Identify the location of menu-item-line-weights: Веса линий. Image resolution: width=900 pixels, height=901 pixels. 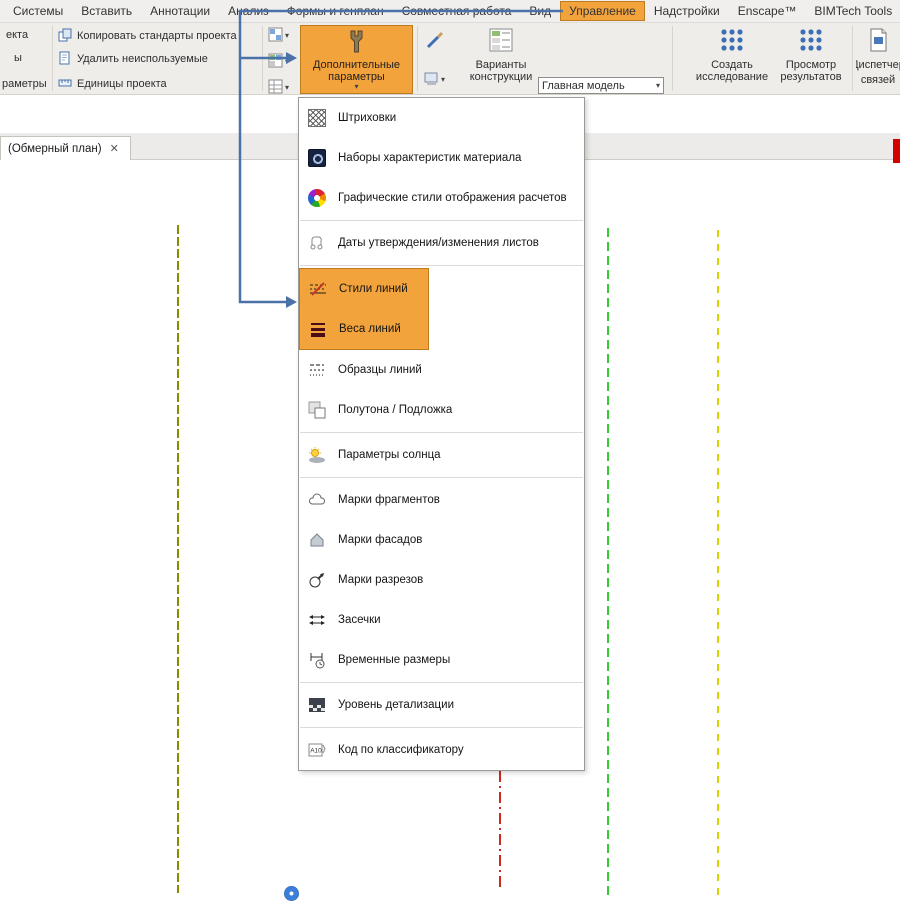
(364, 329).